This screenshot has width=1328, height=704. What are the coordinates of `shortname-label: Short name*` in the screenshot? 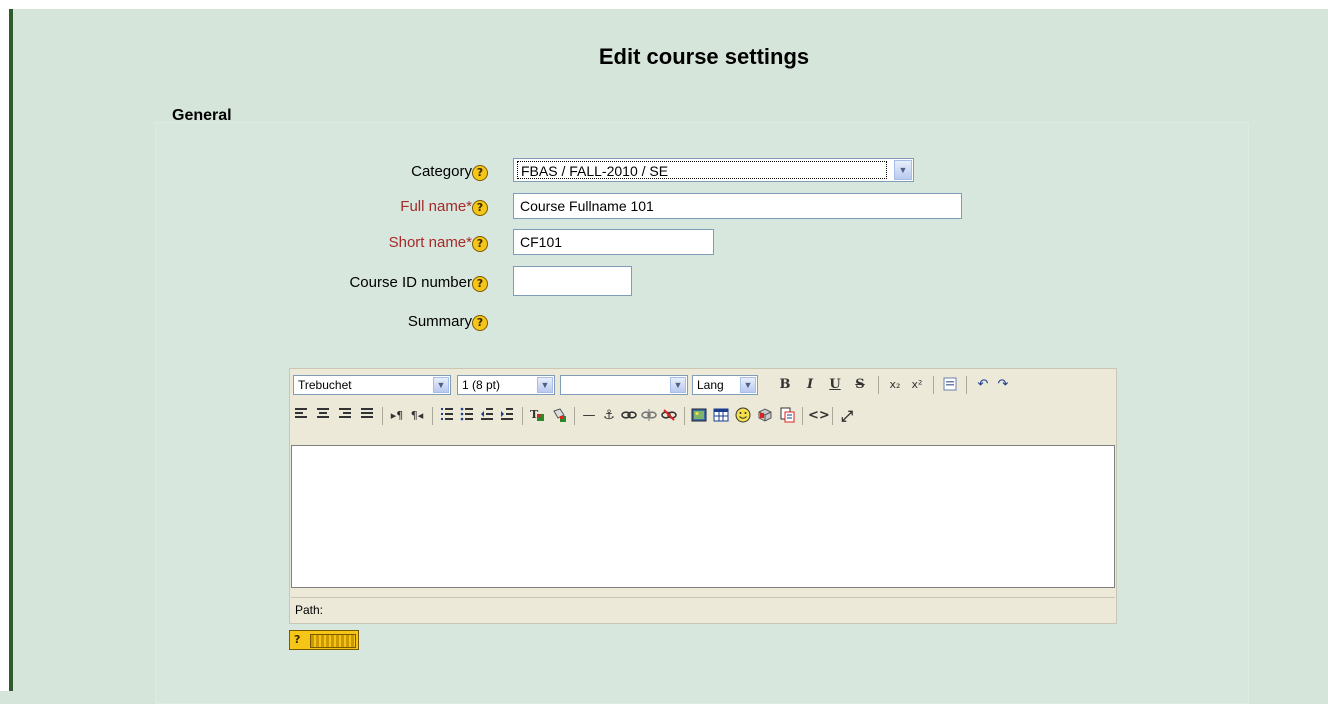 It's located at (430, 242).